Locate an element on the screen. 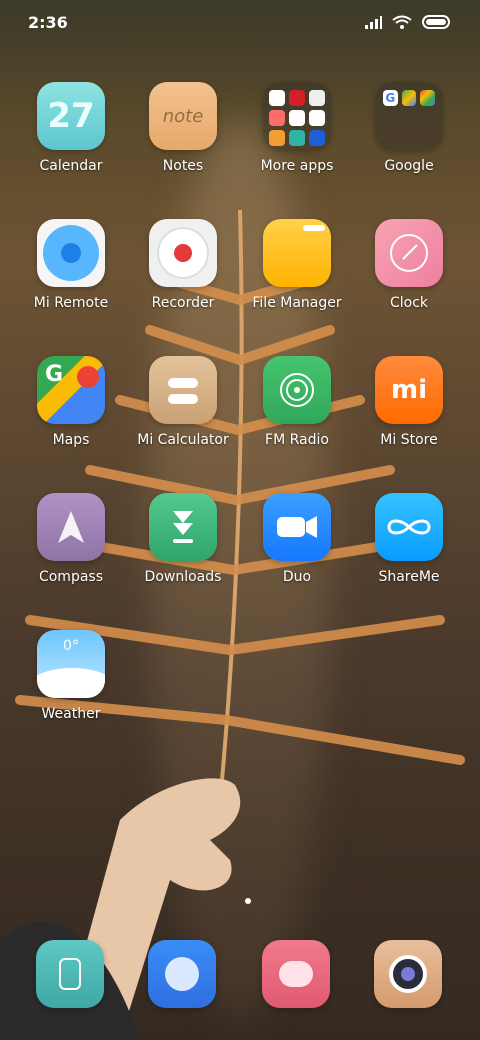  clock-time: 2:36 is located at coordinates (48, 22).